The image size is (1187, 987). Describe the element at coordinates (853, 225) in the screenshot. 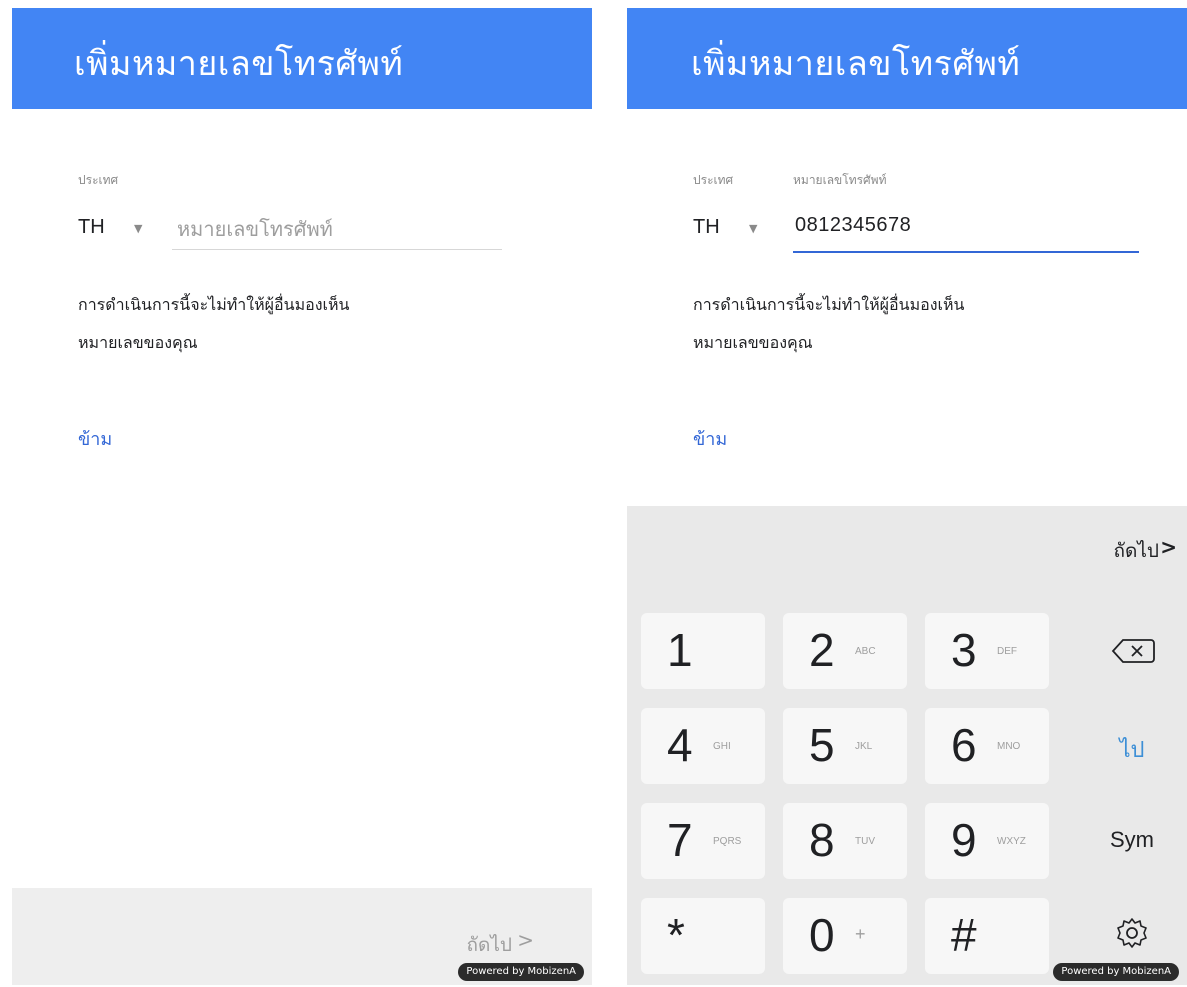

I see `phone-number-input: 0812345678` at that location.